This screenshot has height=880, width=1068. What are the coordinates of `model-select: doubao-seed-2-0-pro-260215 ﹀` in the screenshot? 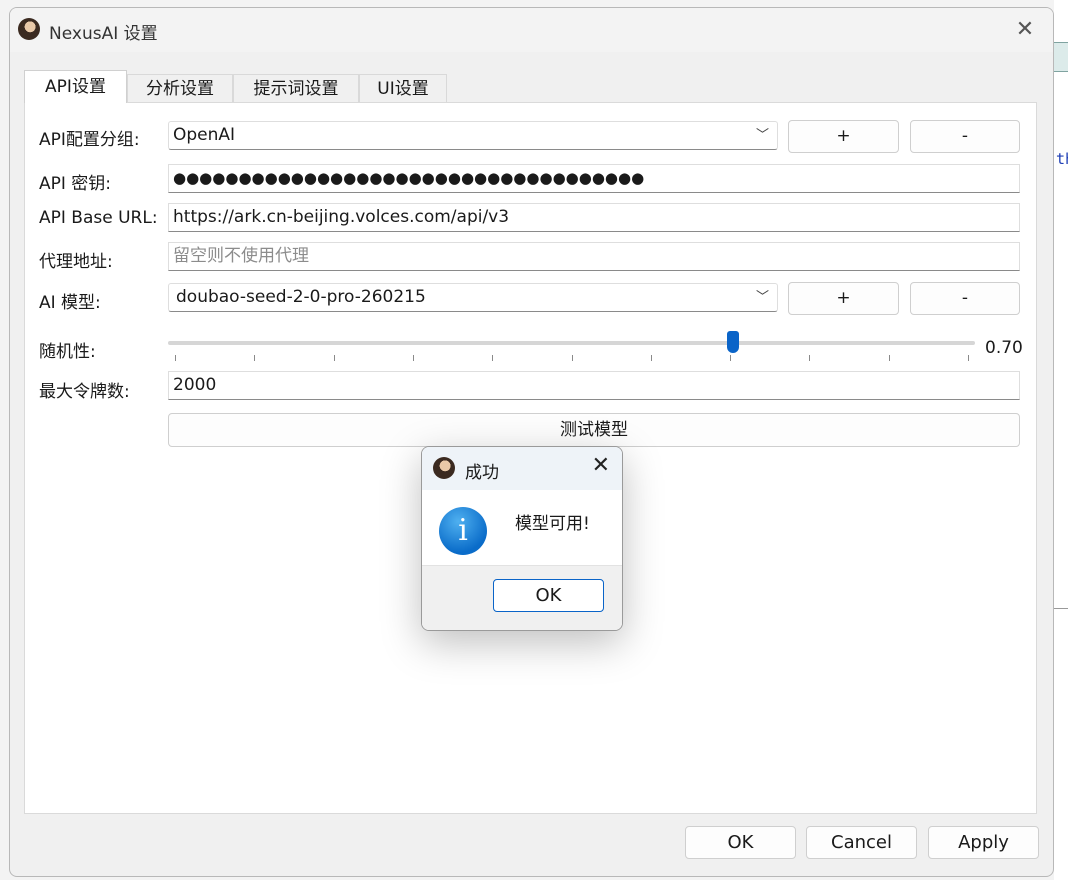 It's located at (473, 297).